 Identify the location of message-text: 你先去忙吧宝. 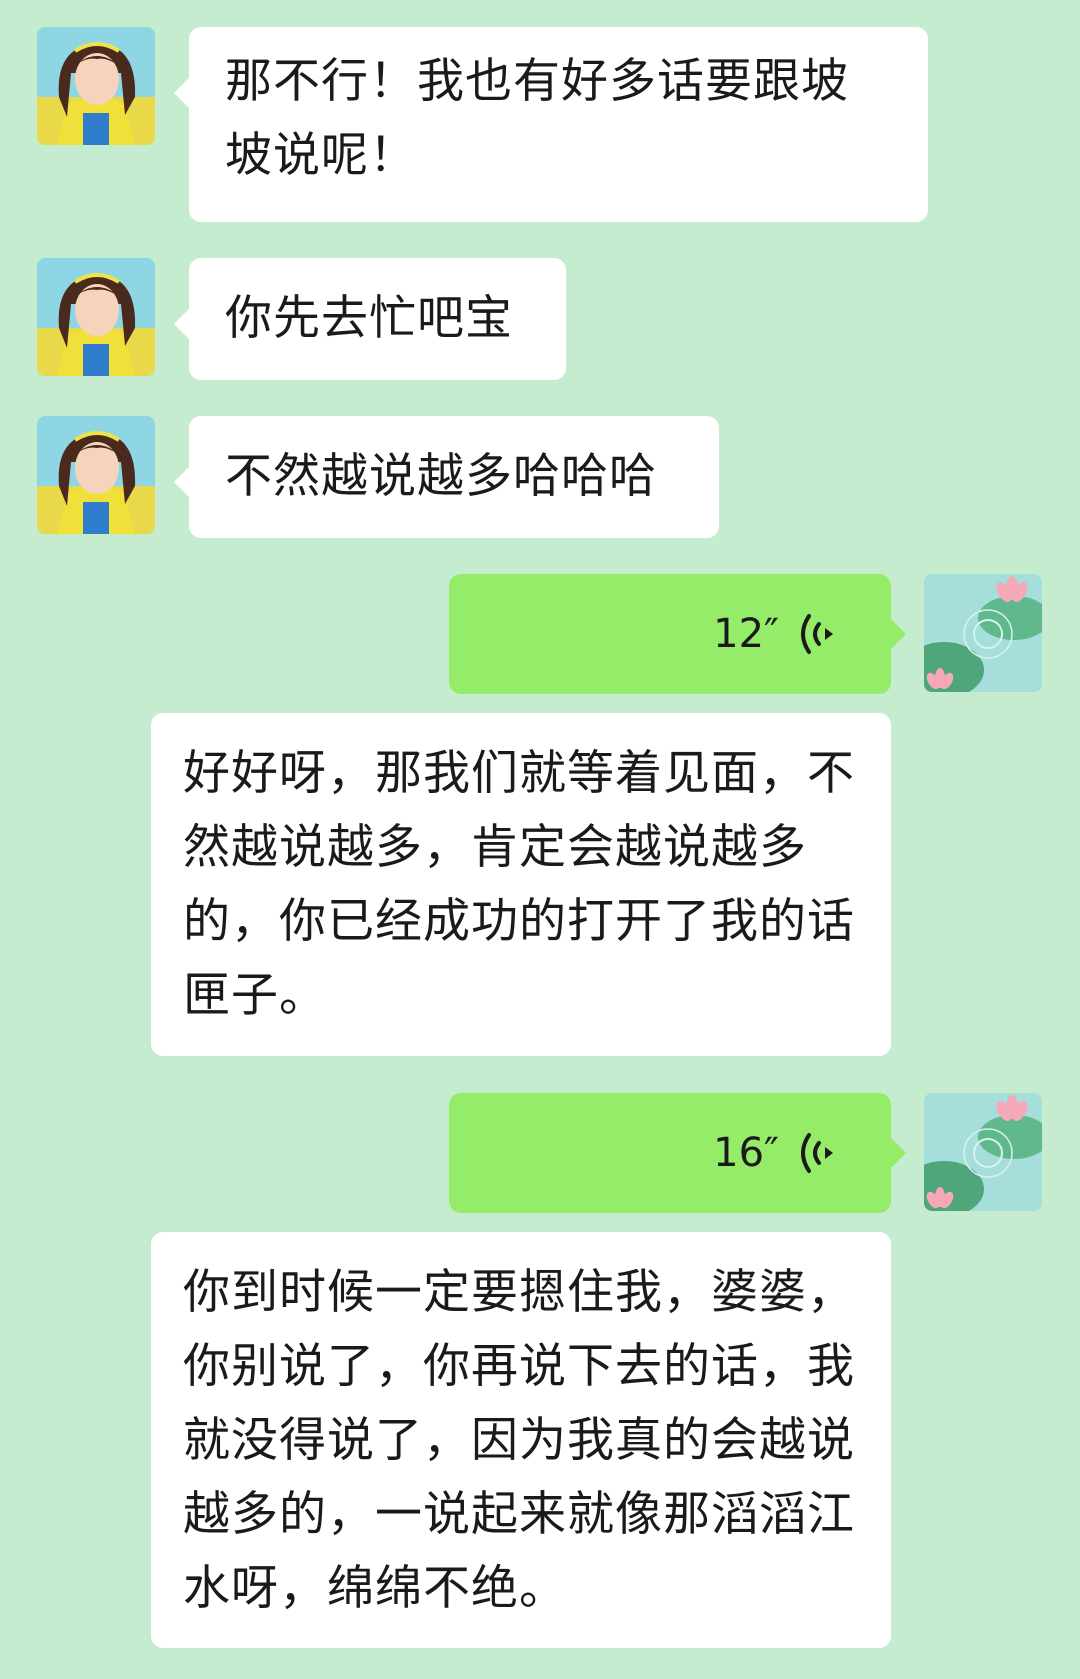
(369, 318).